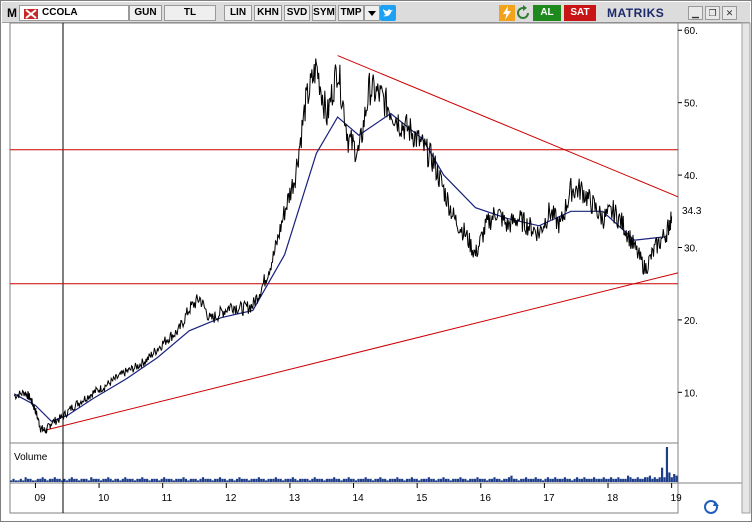  Describe the element at coordinates (422, 498) in the screenshot. I see `x-tick-label-6: 15` at that location.